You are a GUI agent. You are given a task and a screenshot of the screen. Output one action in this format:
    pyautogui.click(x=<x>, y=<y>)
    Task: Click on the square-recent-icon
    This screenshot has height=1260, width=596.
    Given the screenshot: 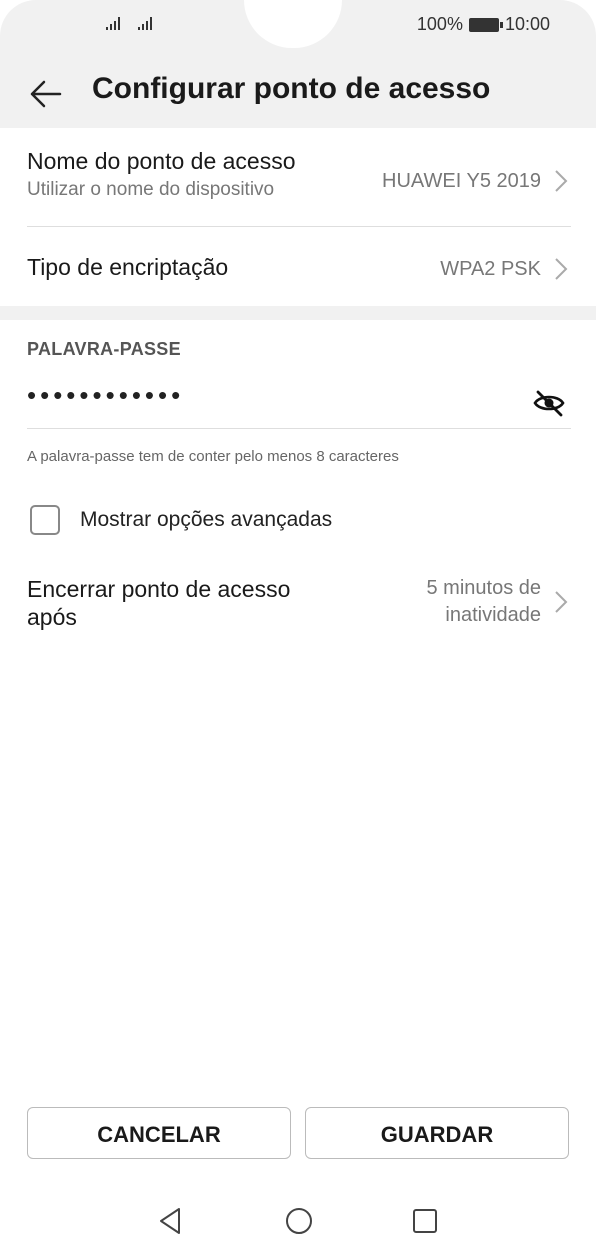 What is the action you would take?
    pyautogui.click(x=425, y=1221)
    